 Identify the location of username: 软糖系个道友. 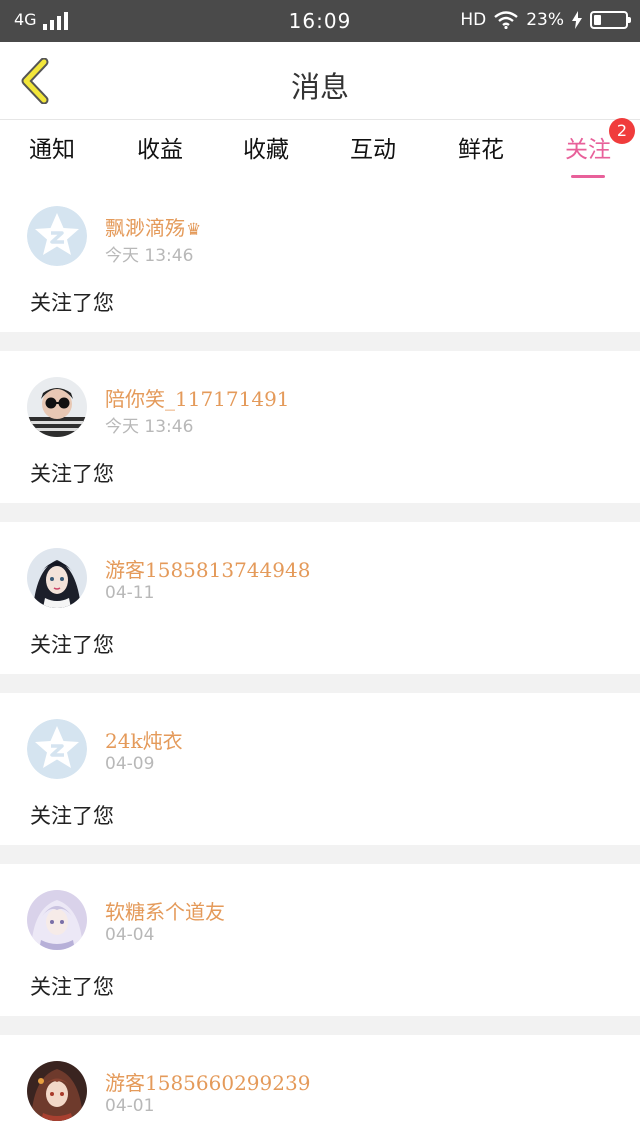
(165, 910).